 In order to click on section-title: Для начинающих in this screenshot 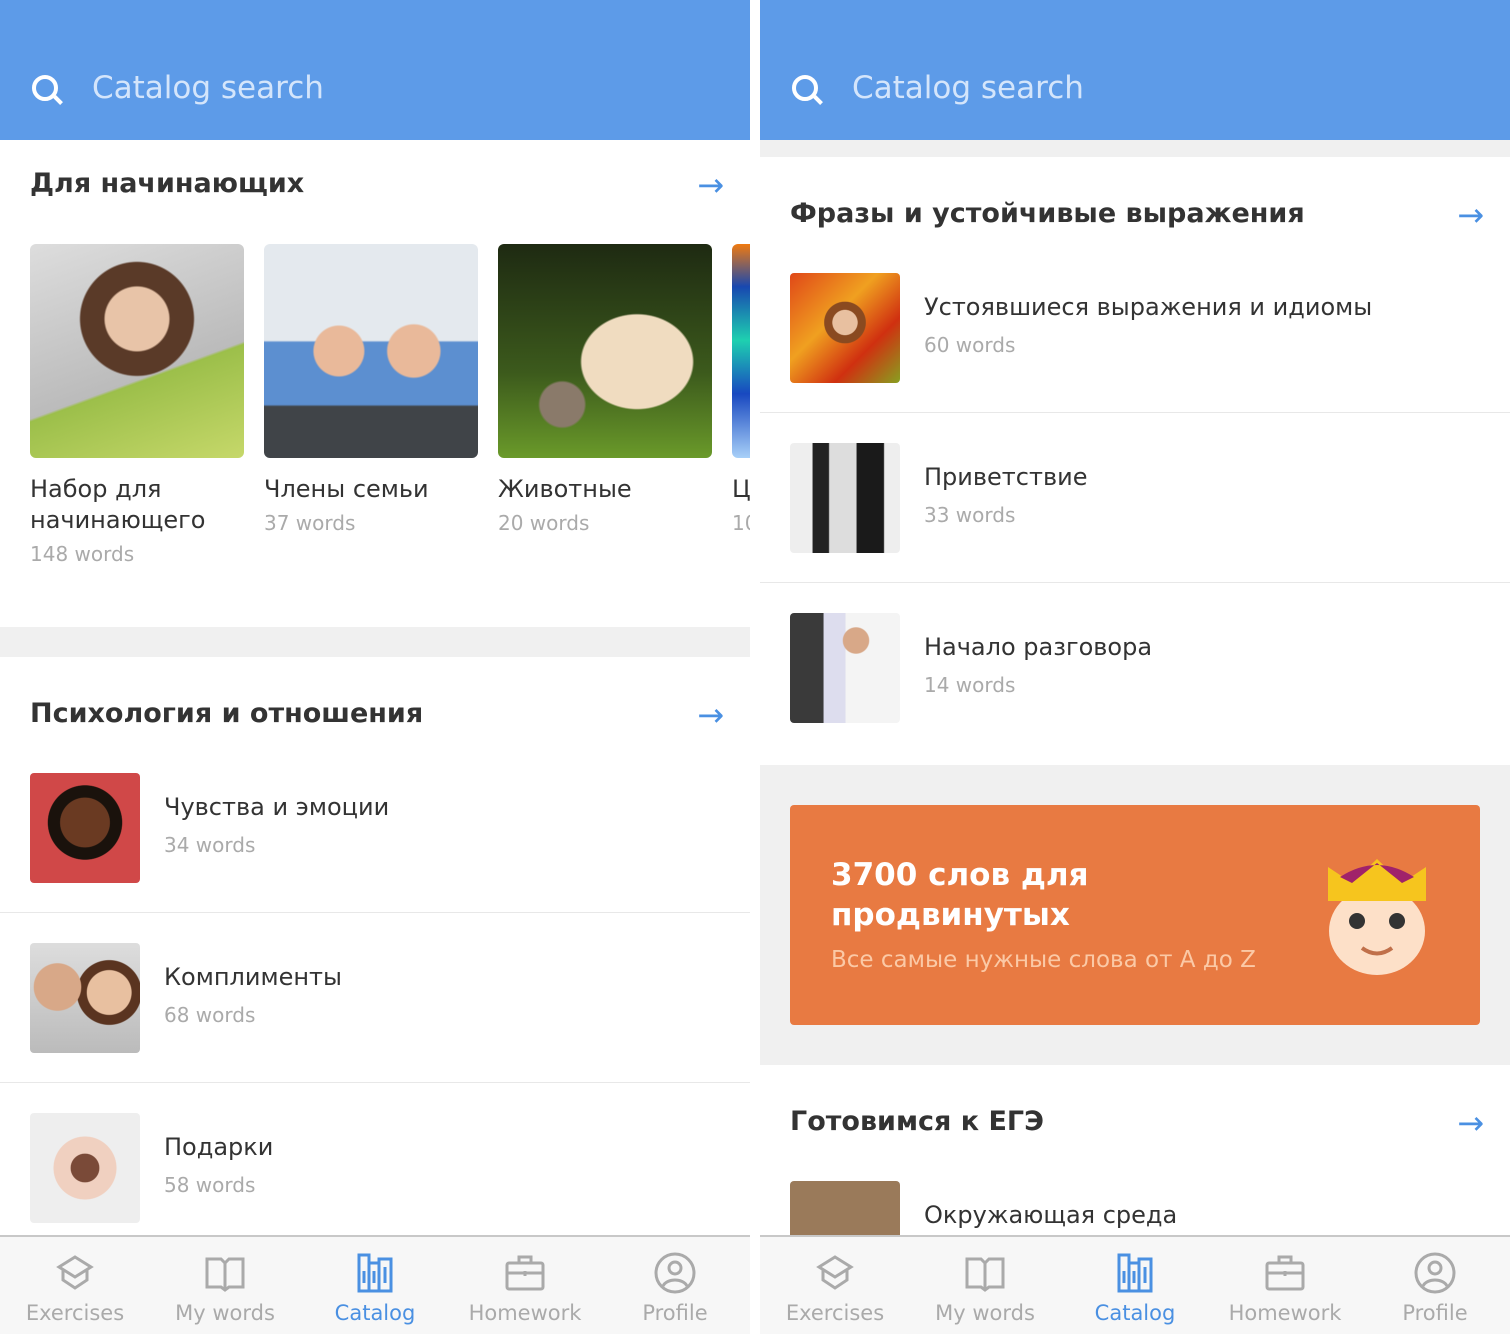, I will do `click(167, 183)`.